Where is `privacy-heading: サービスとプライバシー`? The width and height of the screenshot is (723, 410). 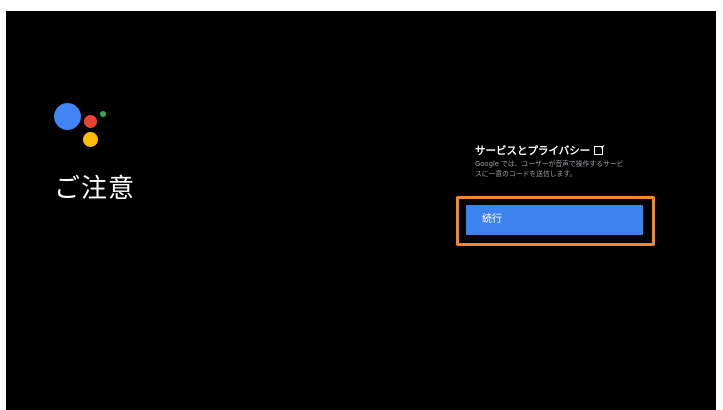 privacy-heading: サービスとプライバシー is located at coordinates (575, 150).